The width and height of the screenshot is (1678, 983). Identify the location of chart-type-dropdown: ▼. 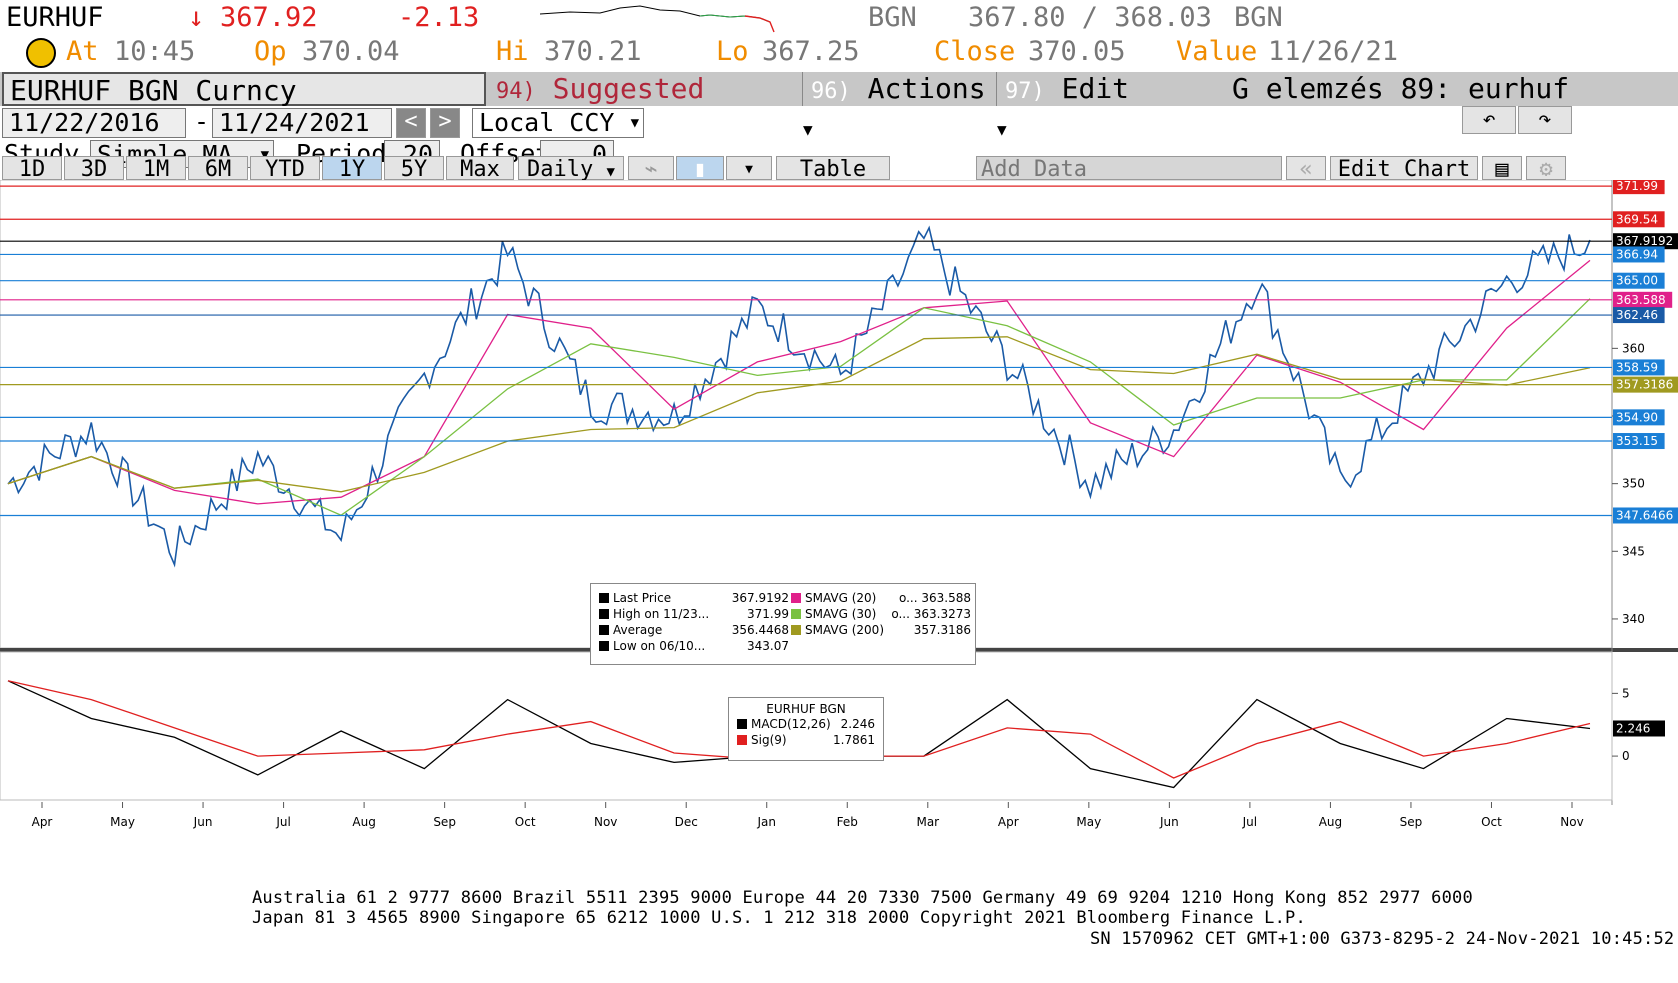
(749, 168).